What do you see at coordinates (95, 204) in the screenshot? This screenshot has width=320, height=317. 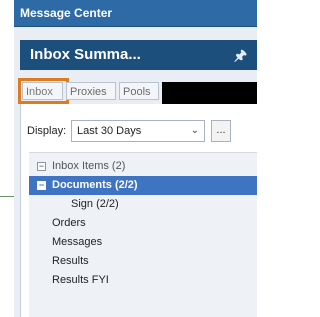 I see `tree-item-label: Sign (2/2)` at bounding box center [95, 204].